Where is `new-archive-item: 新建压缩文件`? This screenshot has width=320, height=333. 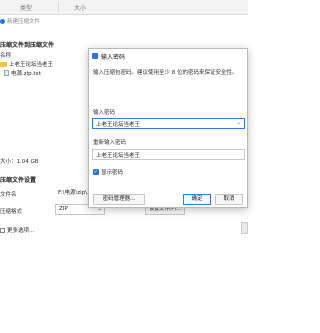 new-archive-item: 新建压缩文件 is located at coordinates (20, 21).